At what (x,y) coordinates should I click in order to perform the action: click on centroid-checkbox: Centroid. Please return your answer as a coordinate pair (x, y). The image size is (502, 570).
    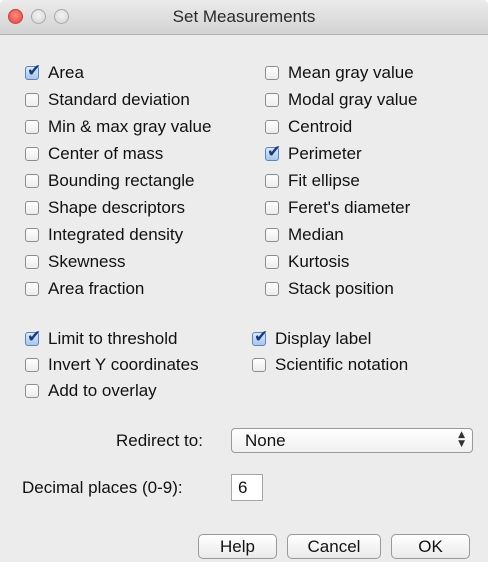
    Looking at the image, I should click on (308, 127).